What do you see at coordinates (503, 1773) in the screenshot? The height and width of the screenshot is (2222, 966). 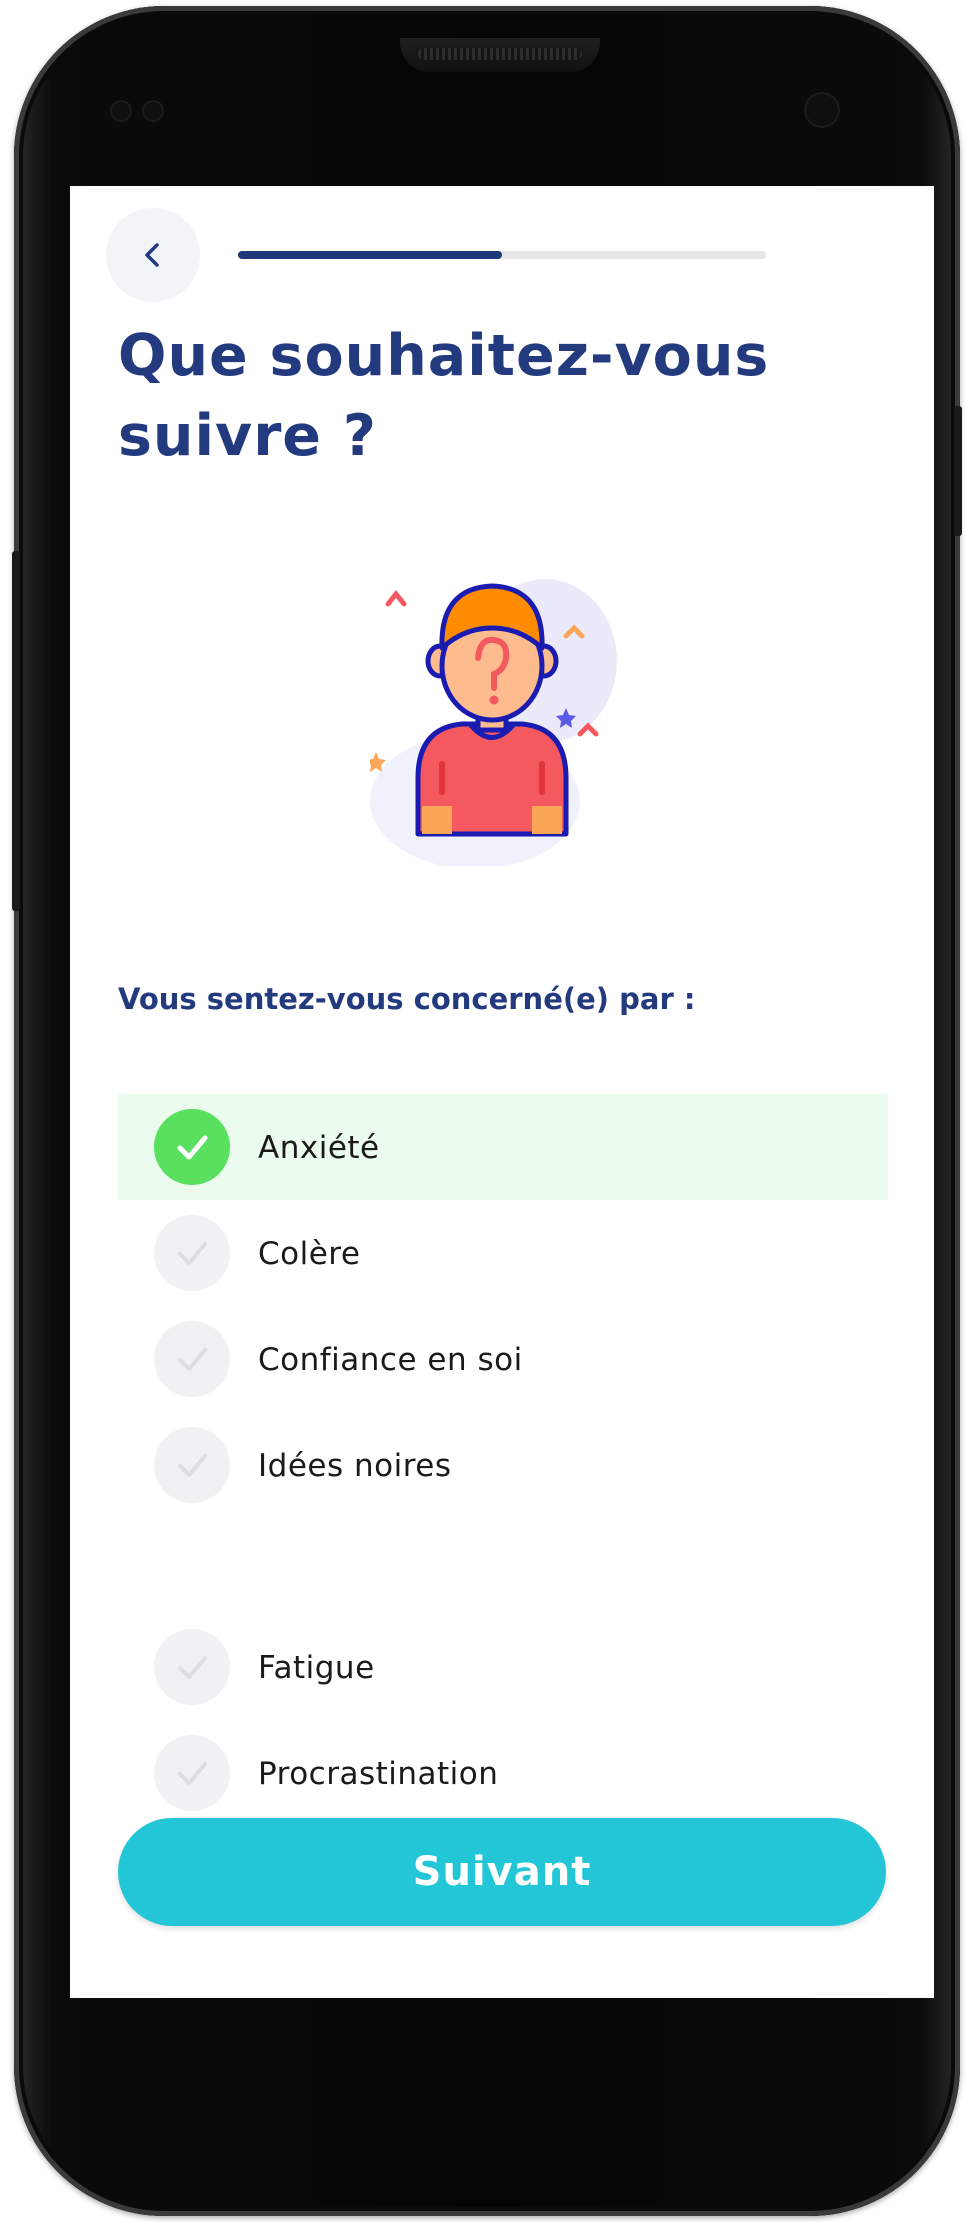 I see `option-procrastination: Procrastination` at bounding box center [503, 1773].